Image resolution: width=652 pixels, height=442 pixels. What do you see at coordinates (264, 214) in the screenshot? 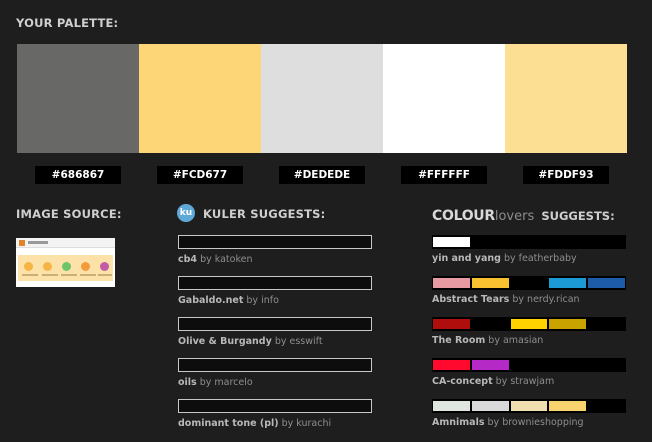
I see `kuler-title: KULER SUGGESTS:` at bounding box center [264, 214].